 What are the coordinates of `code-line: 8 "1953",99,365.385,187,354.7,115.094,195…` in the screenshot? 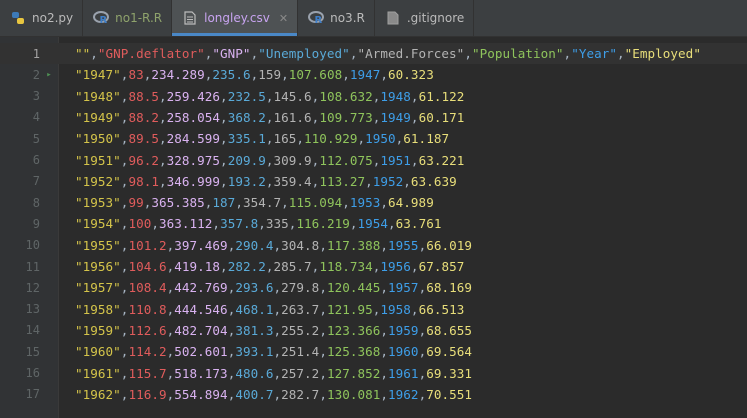 It's located at (373, 202).